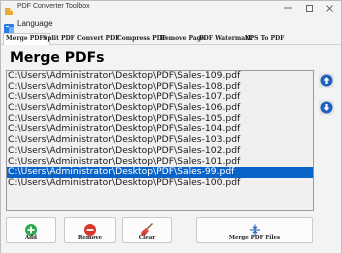 This screenshot has height=253, width=342. What do you see at coordinates (309, 8) in the screenshot?
I see `maximize-button` at bounding box center [309, 8].